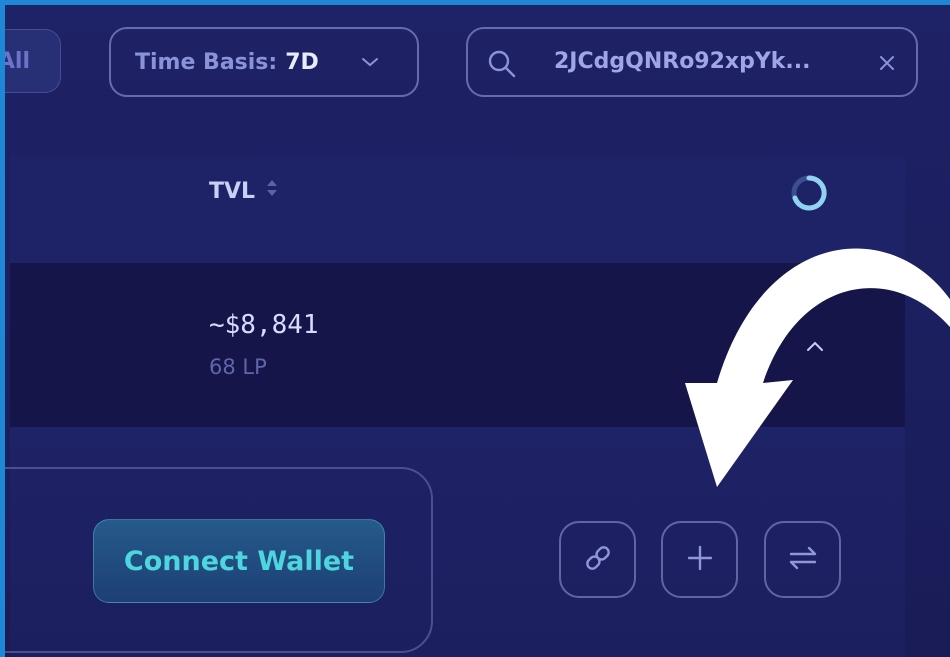  Describe the element at coordinates (232, 191) in the screenshot. I see `tvl-header-label: TVL` at that location.